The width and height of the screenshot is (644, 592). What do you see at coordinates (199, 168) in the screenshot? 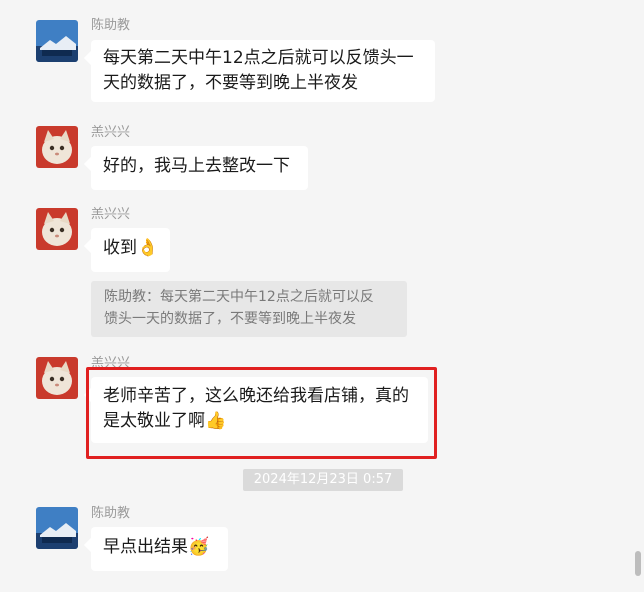
I see `message-bubble: 好的，我马上去整改一下` at bounding box center [199, 168].